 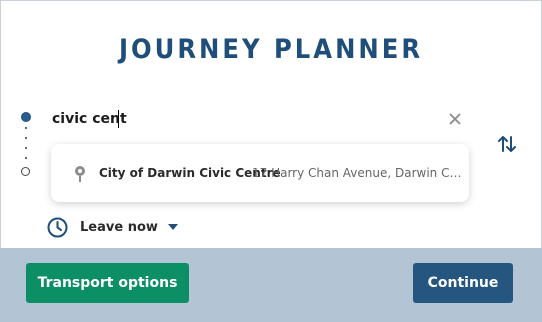 I want to click on swap-icon, so click(x=507, y=144).